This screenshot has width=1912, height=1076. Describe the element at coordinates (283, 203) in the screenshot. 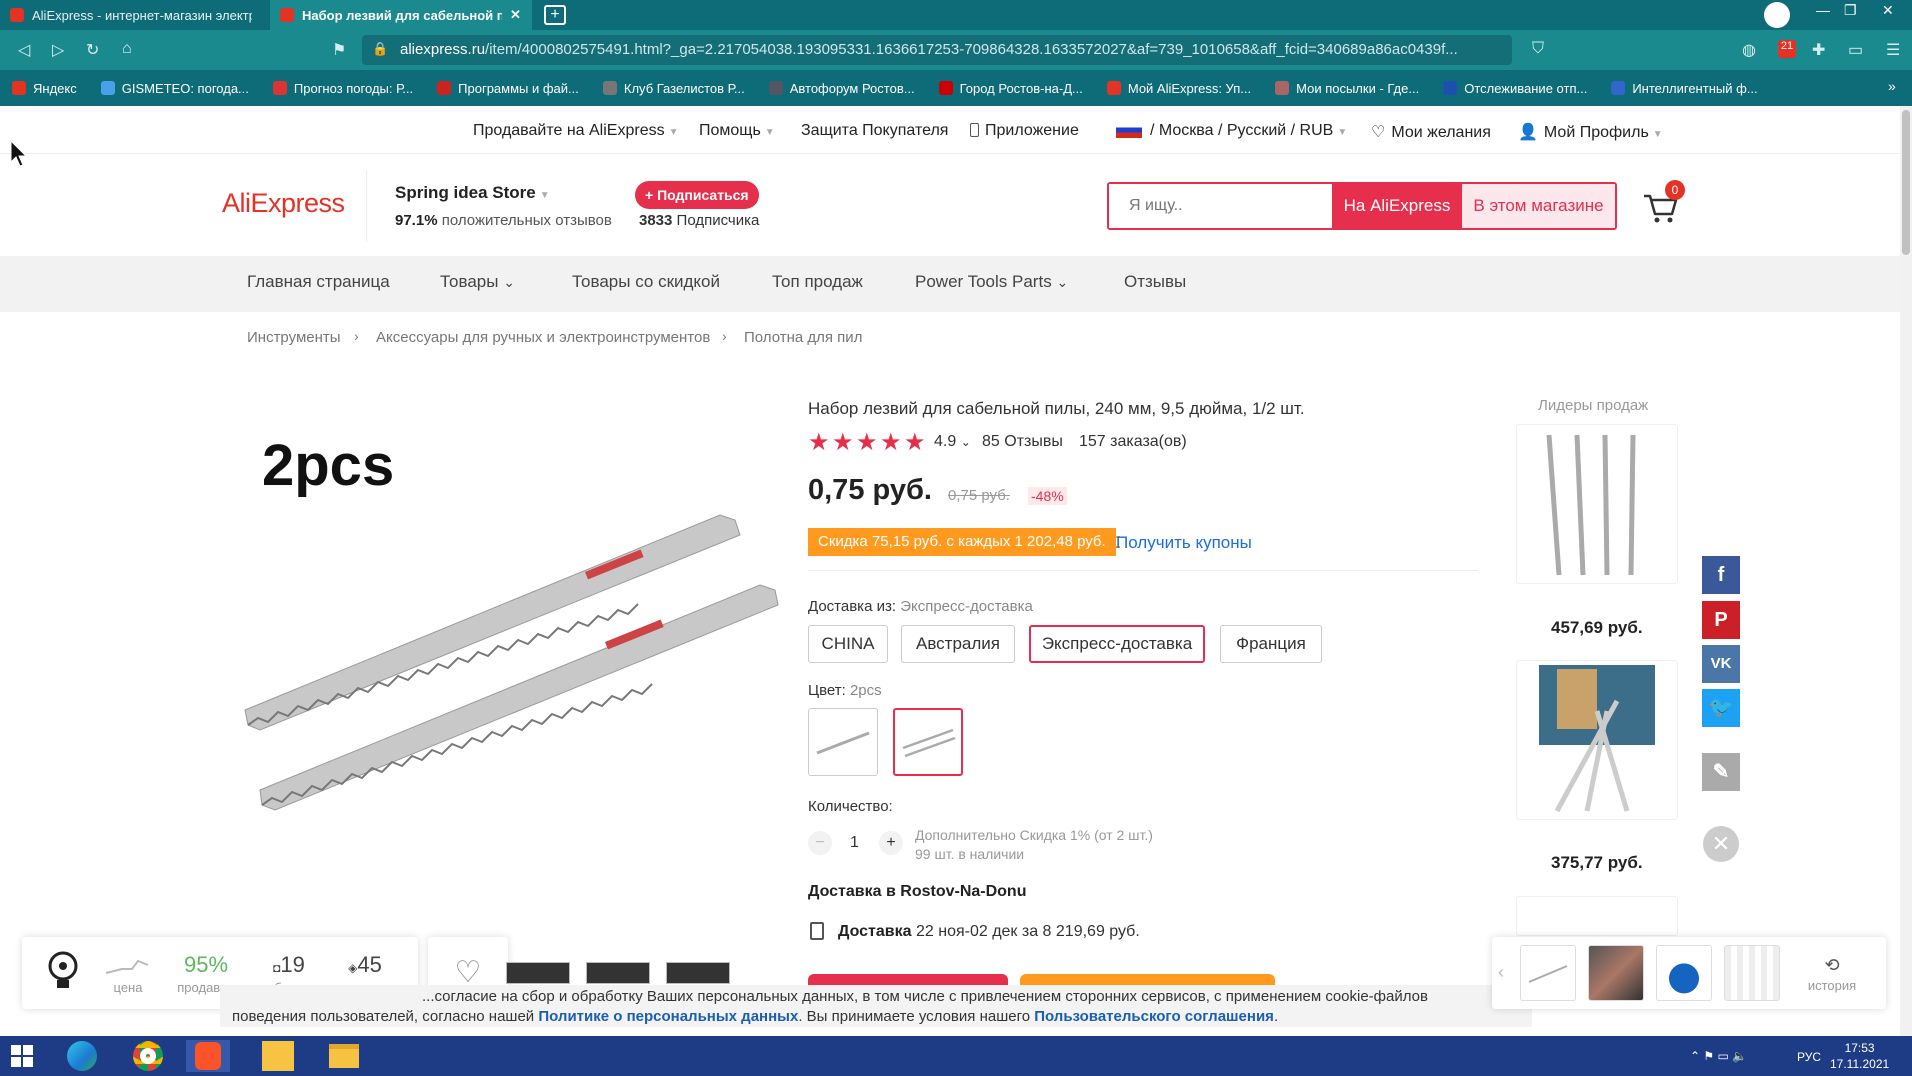

I see `aliexpress-logo: AliExpress` at that location.